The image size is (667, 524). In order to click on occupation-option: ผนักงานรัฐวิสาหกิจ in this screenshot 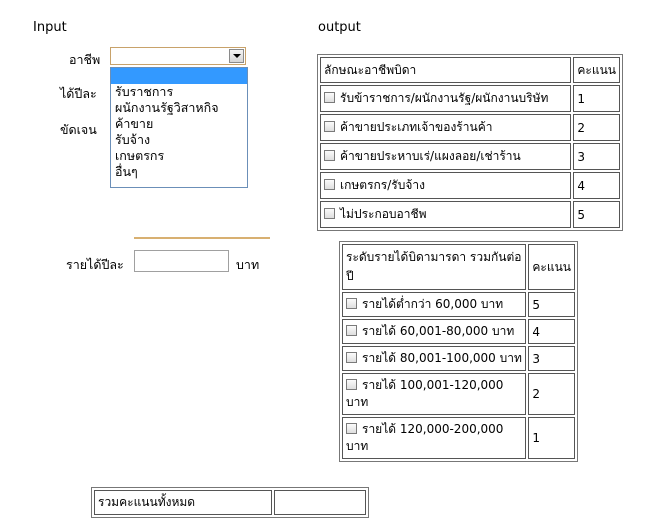, I will do `click(179, 108)`.